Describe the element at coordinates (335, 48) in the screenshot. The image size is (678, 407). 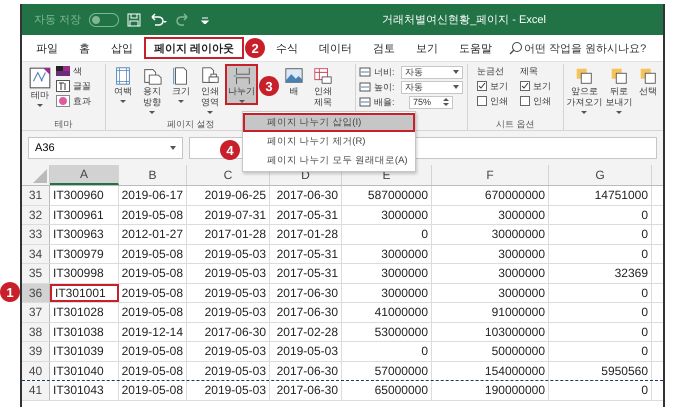
I see `ribbon-tab: 데이터` at that location.